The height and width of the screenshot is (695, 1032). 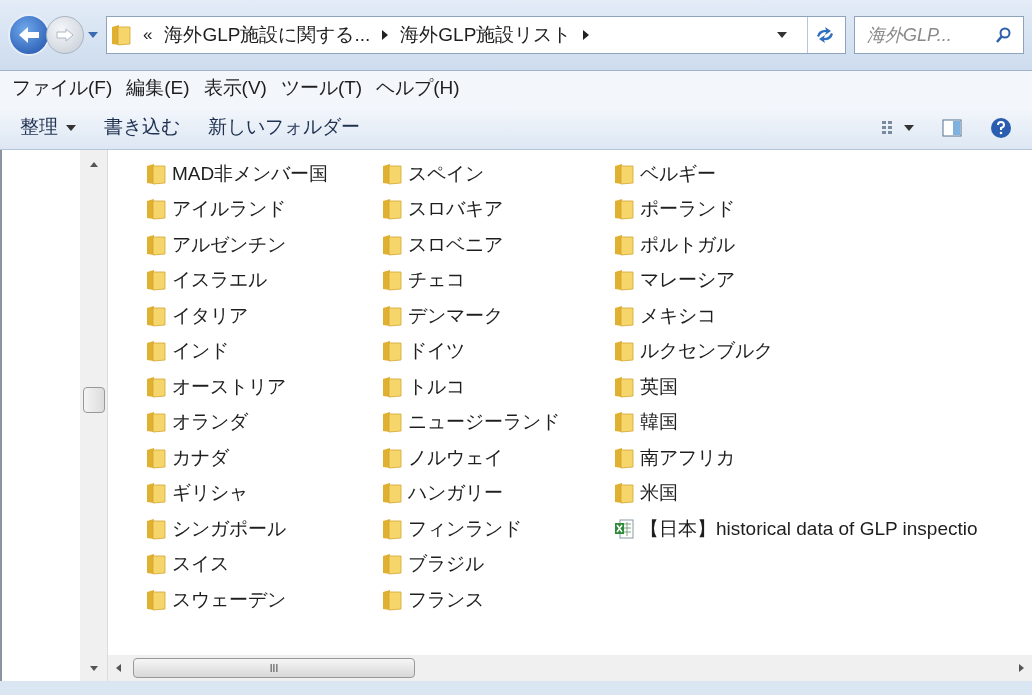 I want to click on file-item: ポーランド, so click(x=823, y=209).